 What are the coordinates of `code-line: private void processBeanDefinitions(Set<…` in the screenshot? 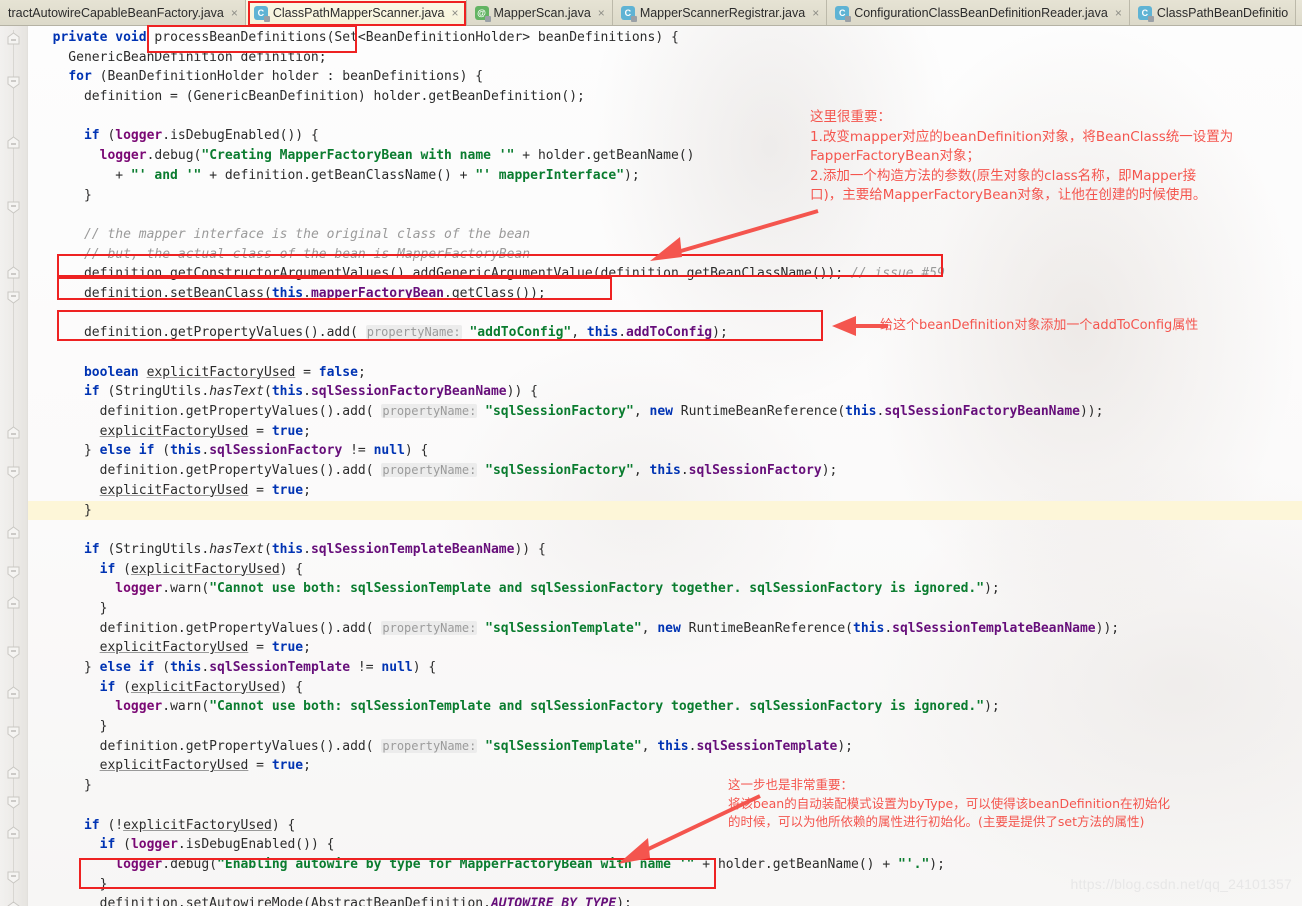 It's located at (665, 38).